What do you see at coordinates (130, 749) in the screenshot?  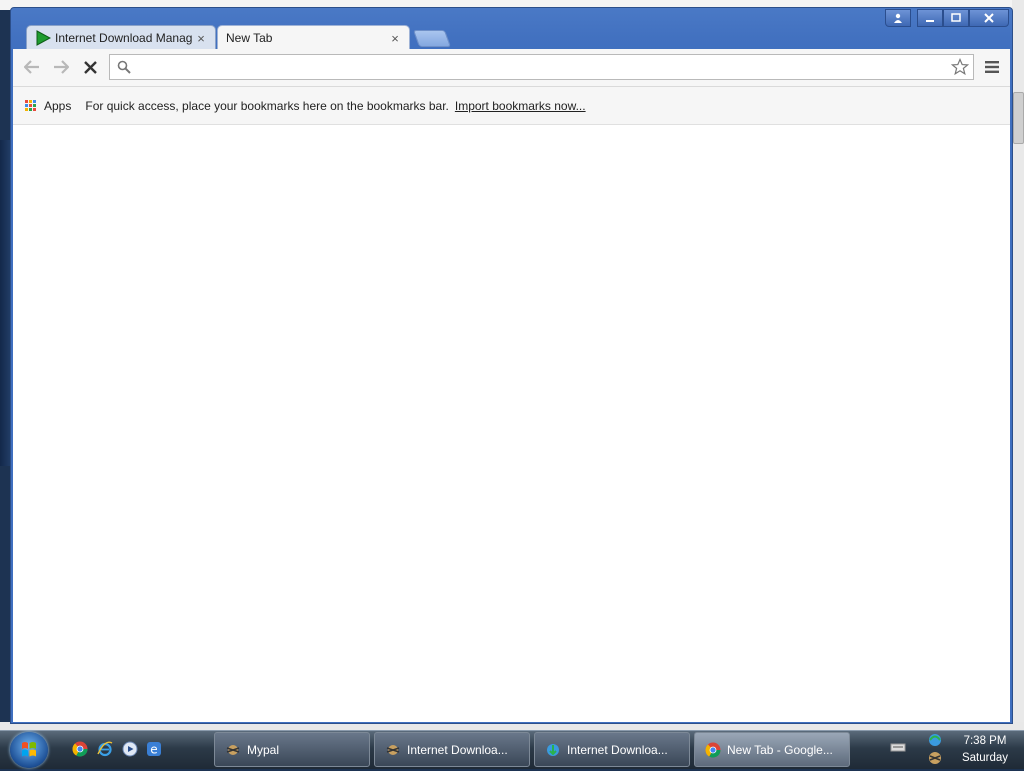 I see `media-player-icon` at bounding box center [130, 749].